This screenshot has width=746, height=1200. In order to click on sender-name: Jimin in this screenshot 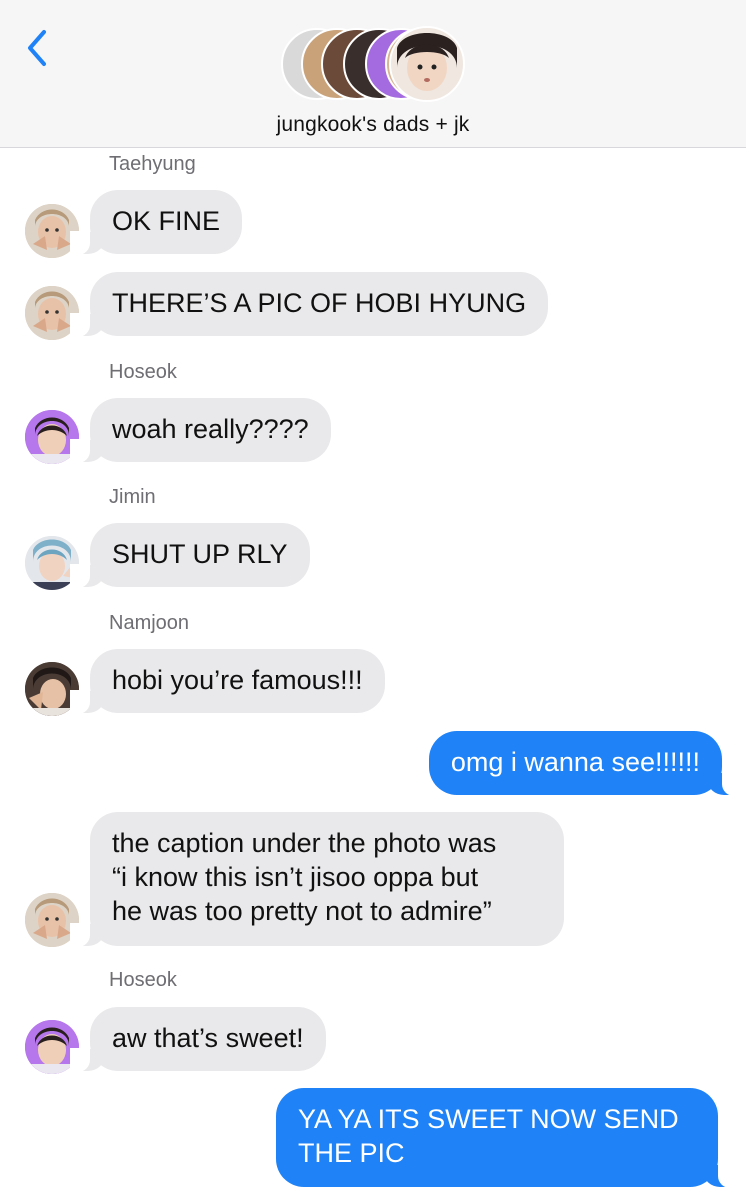, I will do `click(132, 497)`.